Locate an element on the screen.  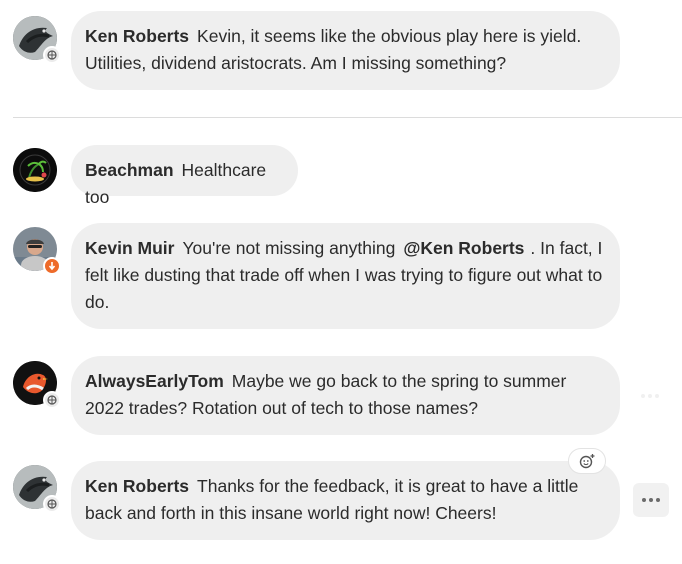
mention-link: @Ken Roberts is located at coordinates (463, 248).